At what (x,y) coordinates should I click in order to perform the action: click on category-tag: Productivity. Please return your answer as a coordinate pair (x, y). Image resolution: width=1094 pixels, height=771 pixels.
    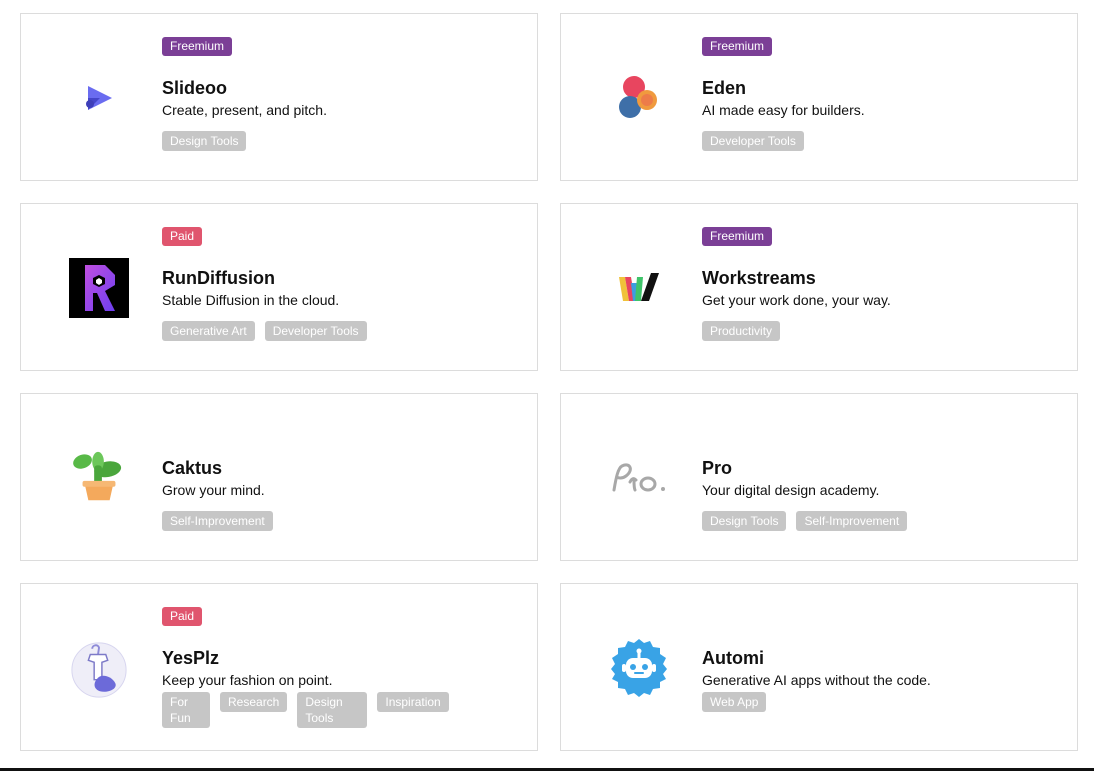
    Looking at the image, I should click on (741, 331).